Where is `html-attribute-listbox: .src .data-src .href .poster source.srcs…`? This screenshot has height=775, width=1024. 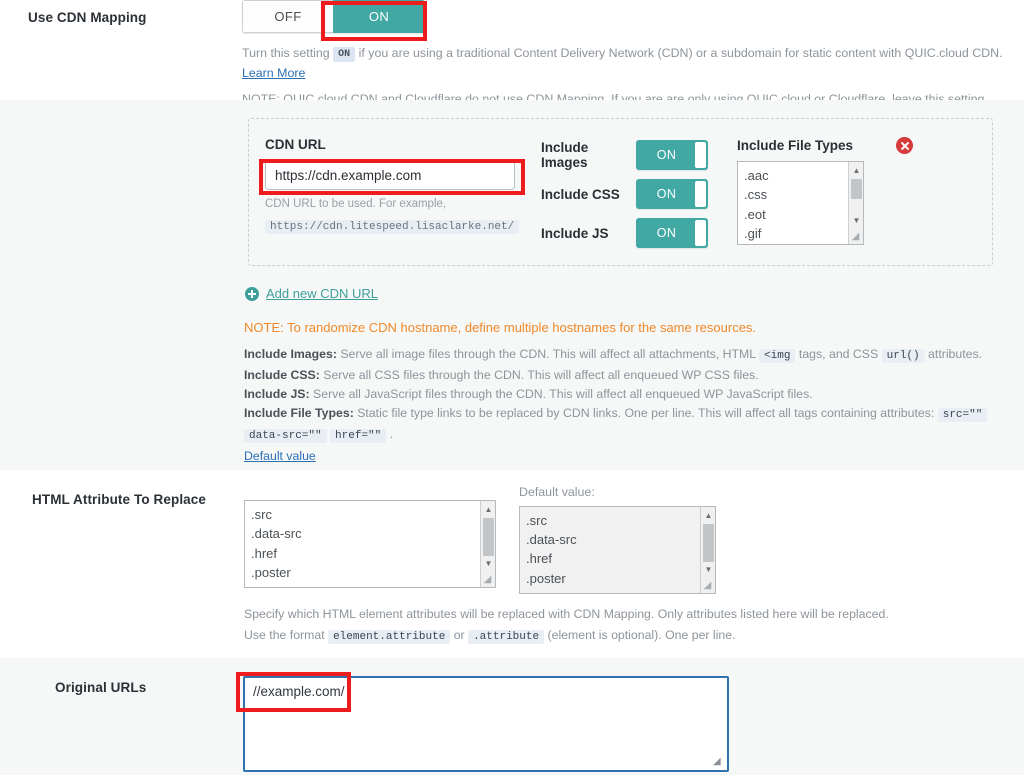
html-attribute-listbox: .src .data-src .href .poster source.srcs… is located at coordinates (370, 544).